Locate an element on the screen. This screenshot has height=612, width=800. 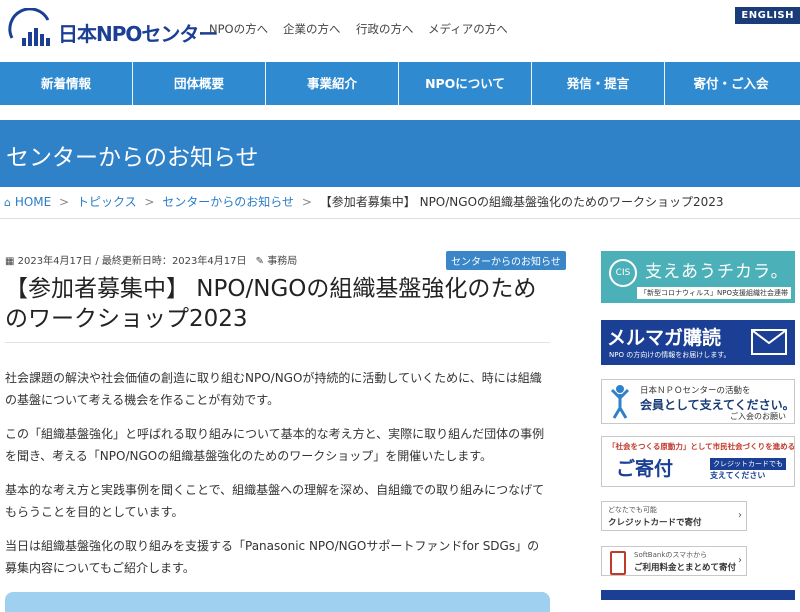
english-button: ENGLISH is located at coordinates (767, 15).